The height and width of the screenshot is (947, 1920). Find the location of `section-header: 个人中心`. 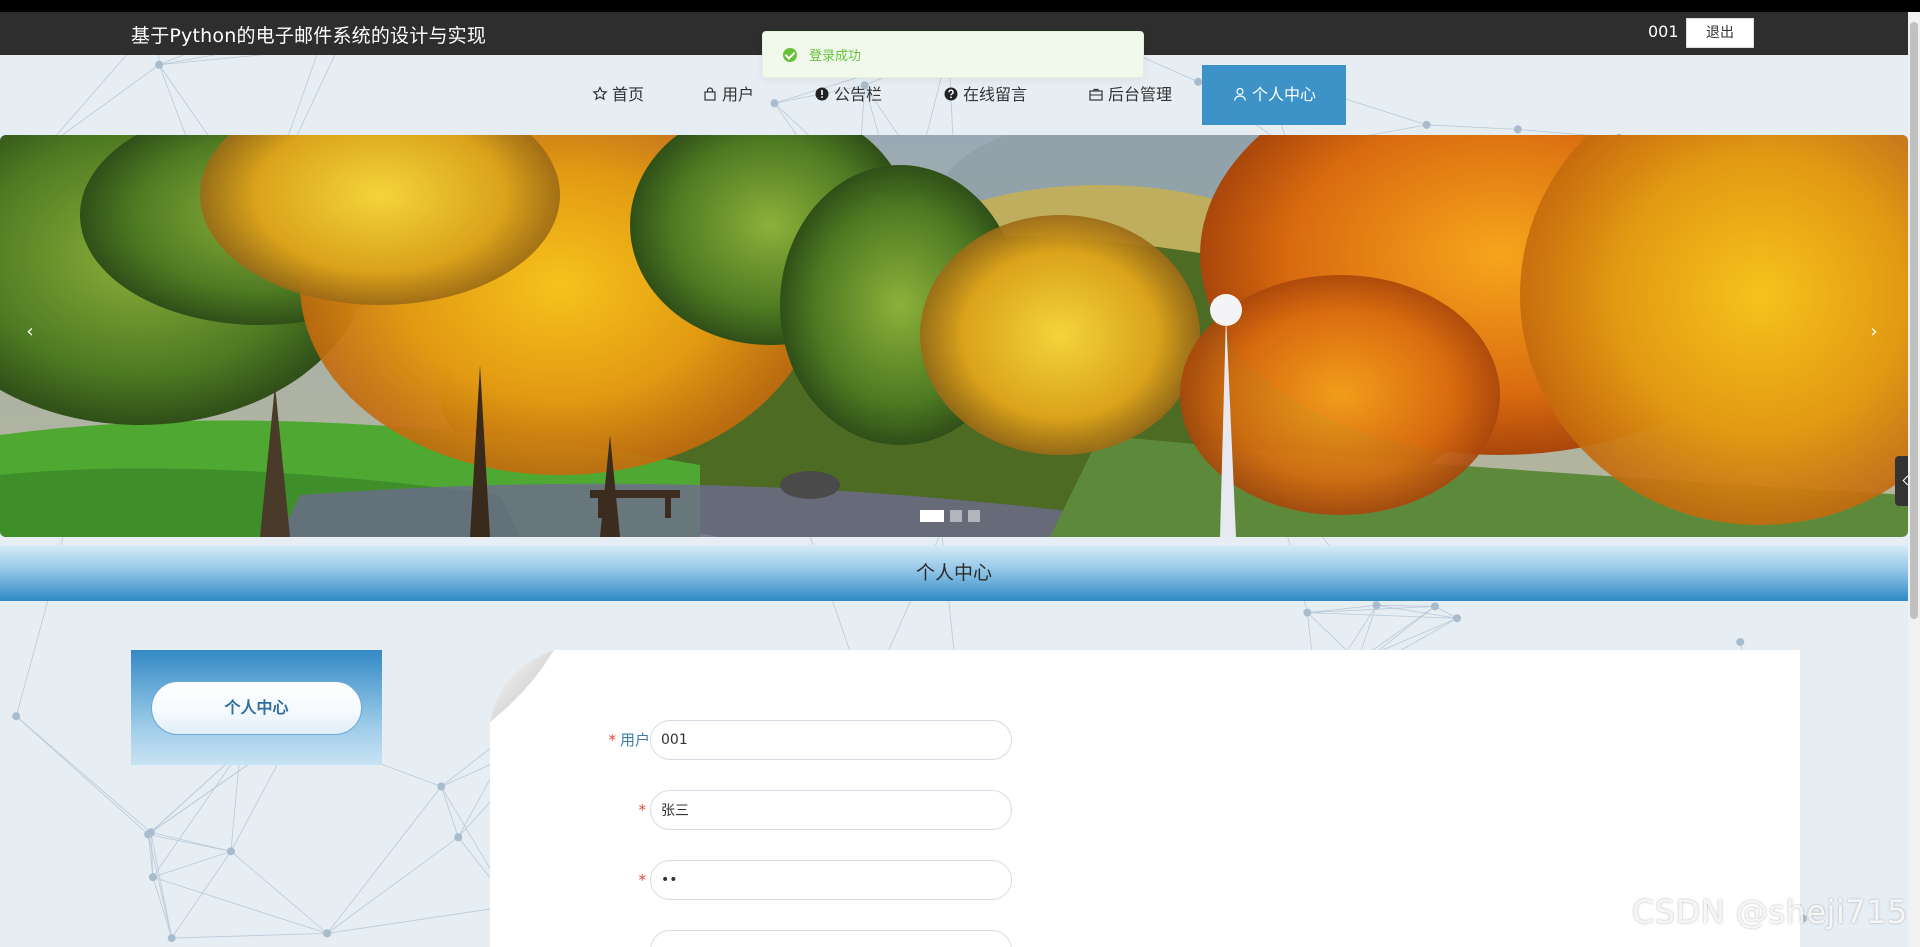

section-header: 个人中心 is located at coordinates (954, 573).